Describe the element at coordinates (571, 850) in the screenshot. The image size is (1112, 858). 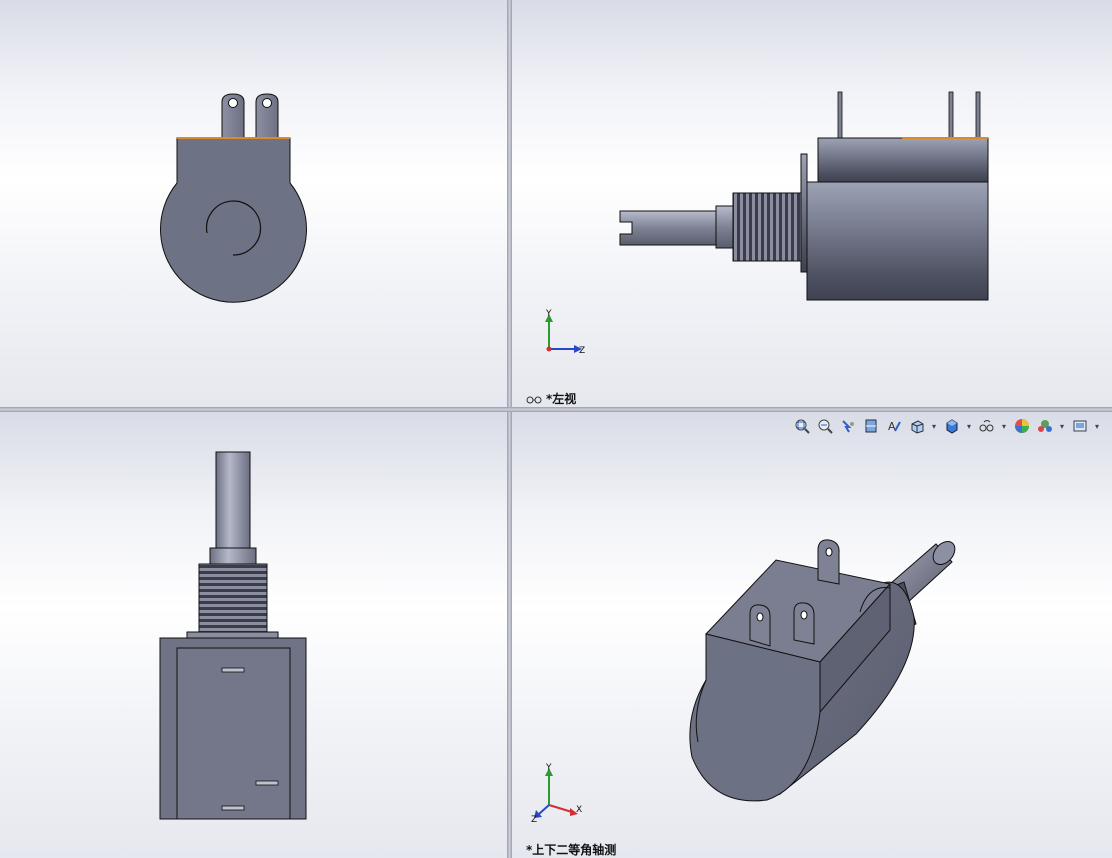
I see `viewport-label: *上下二等角轴测` at that location.